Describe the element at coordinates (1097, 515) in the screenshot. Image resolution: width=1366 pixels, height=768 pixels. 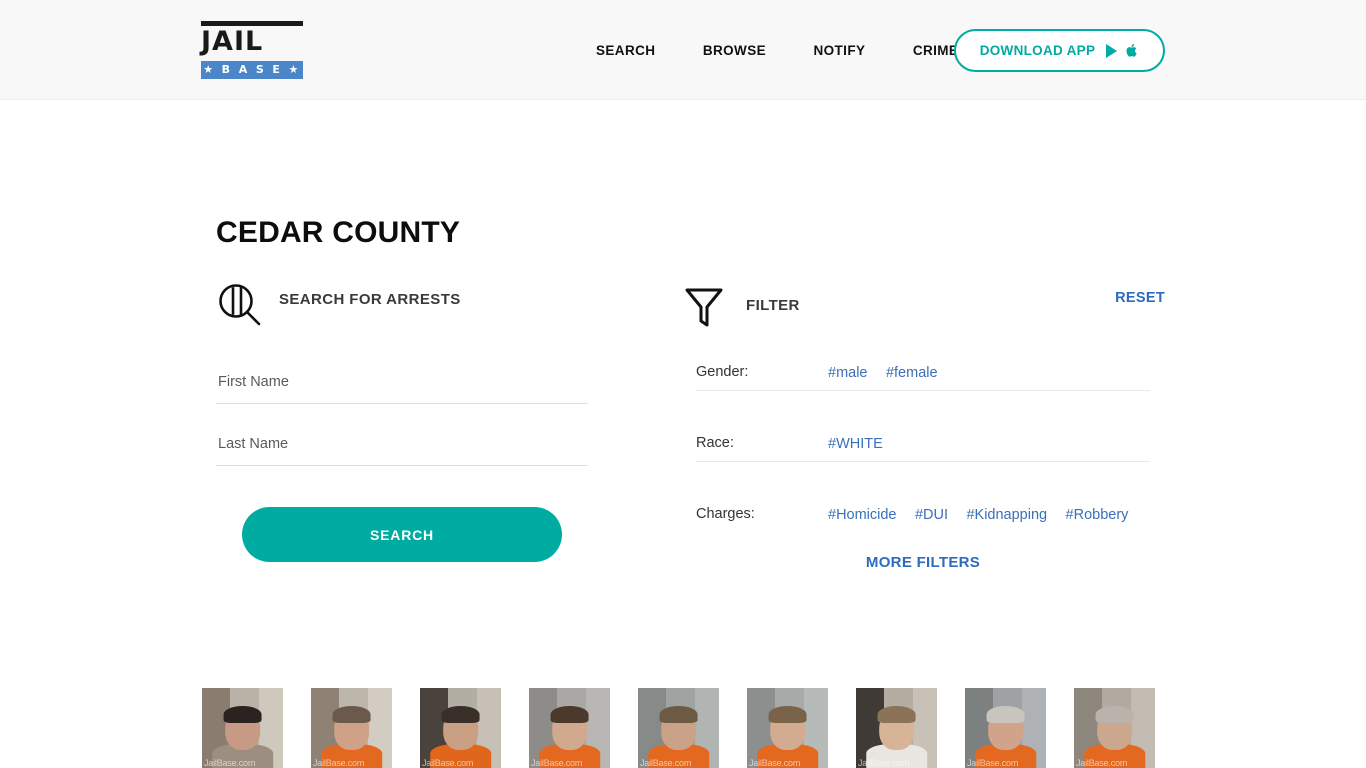
I see `filter-tag-robbery: #Robbery` at that location.